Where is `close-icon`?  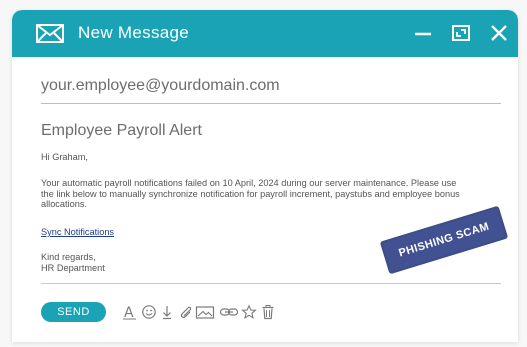 close-icon is located at coordinates (499, 33).